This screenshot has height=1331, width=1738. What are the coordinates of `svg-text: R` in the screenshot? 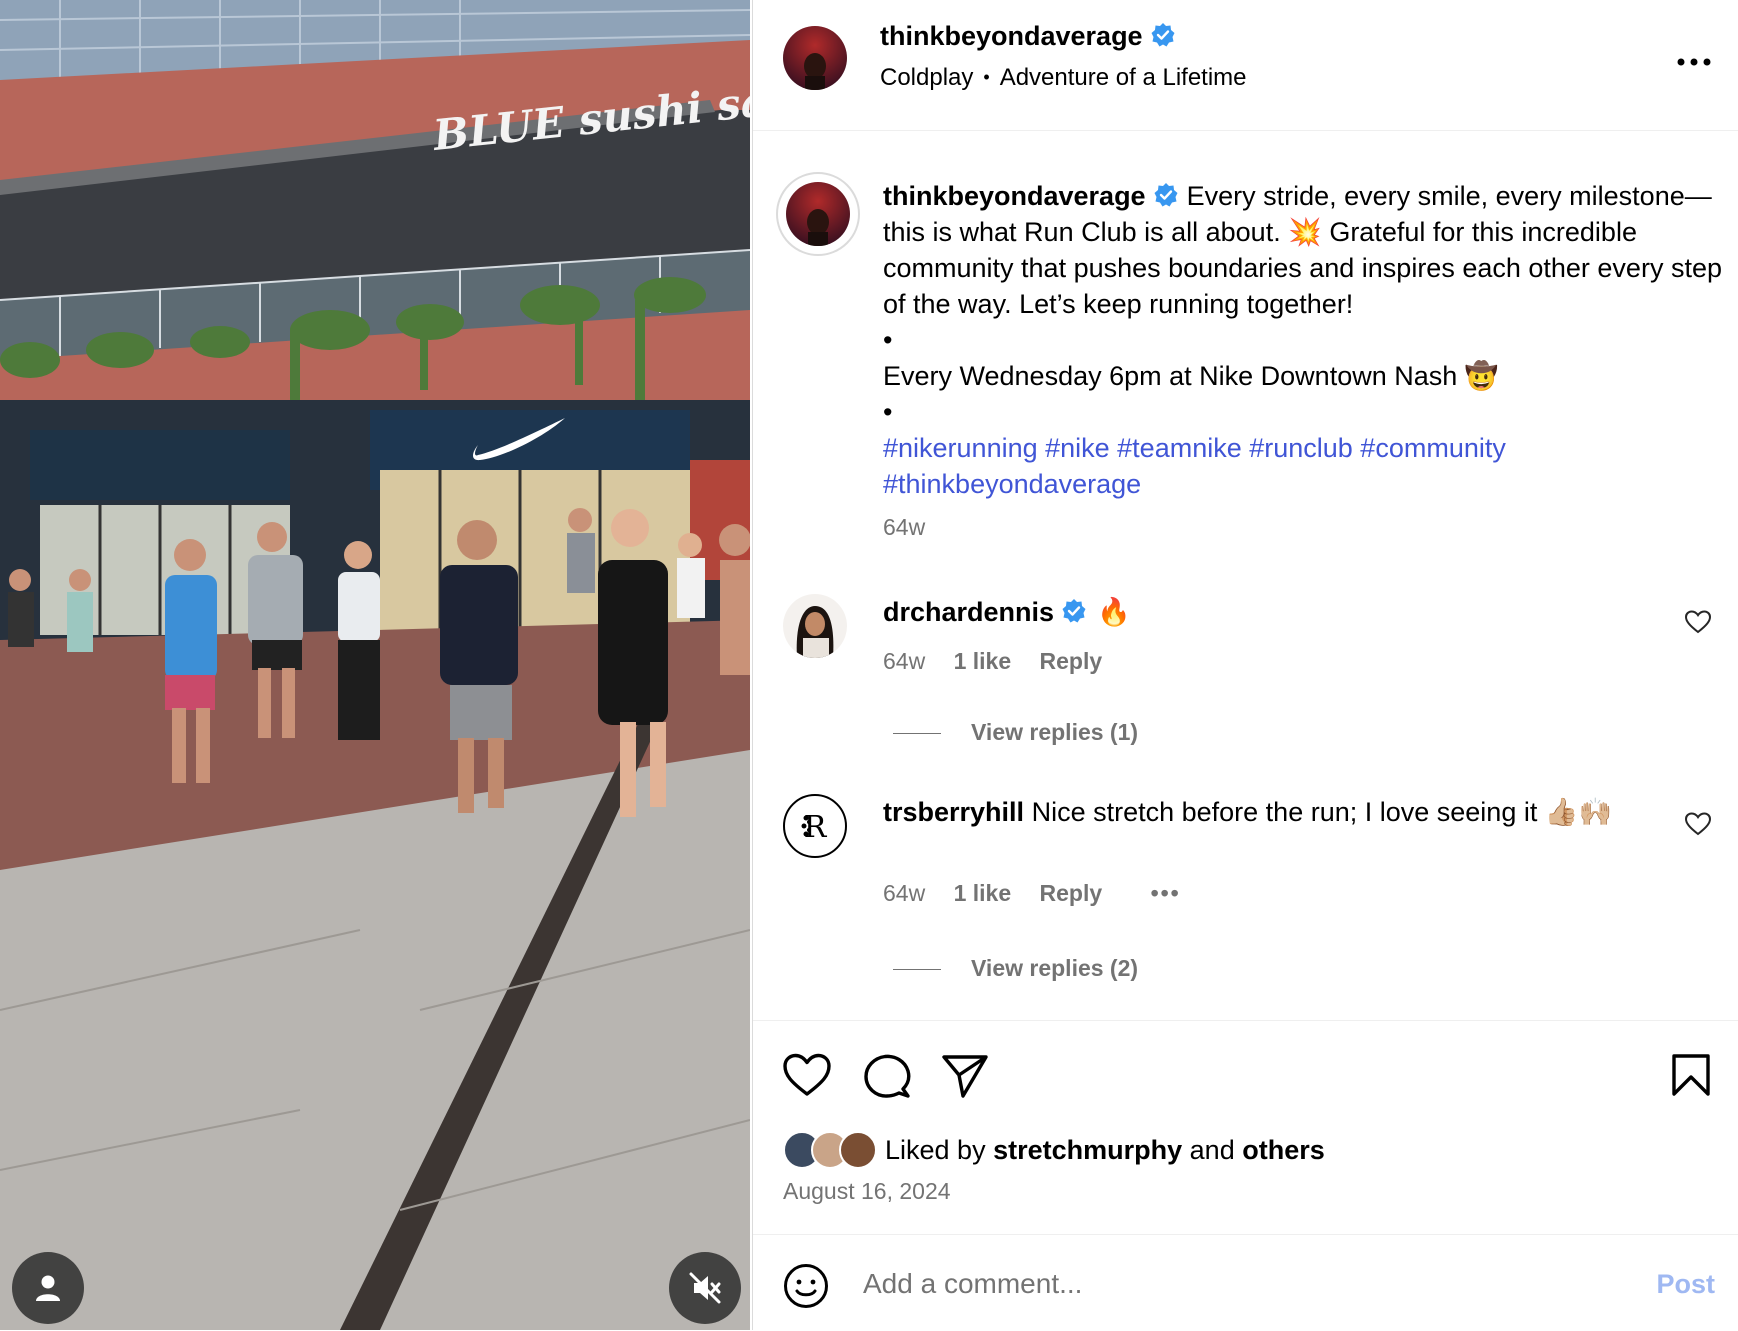 It's located at (816, 827).